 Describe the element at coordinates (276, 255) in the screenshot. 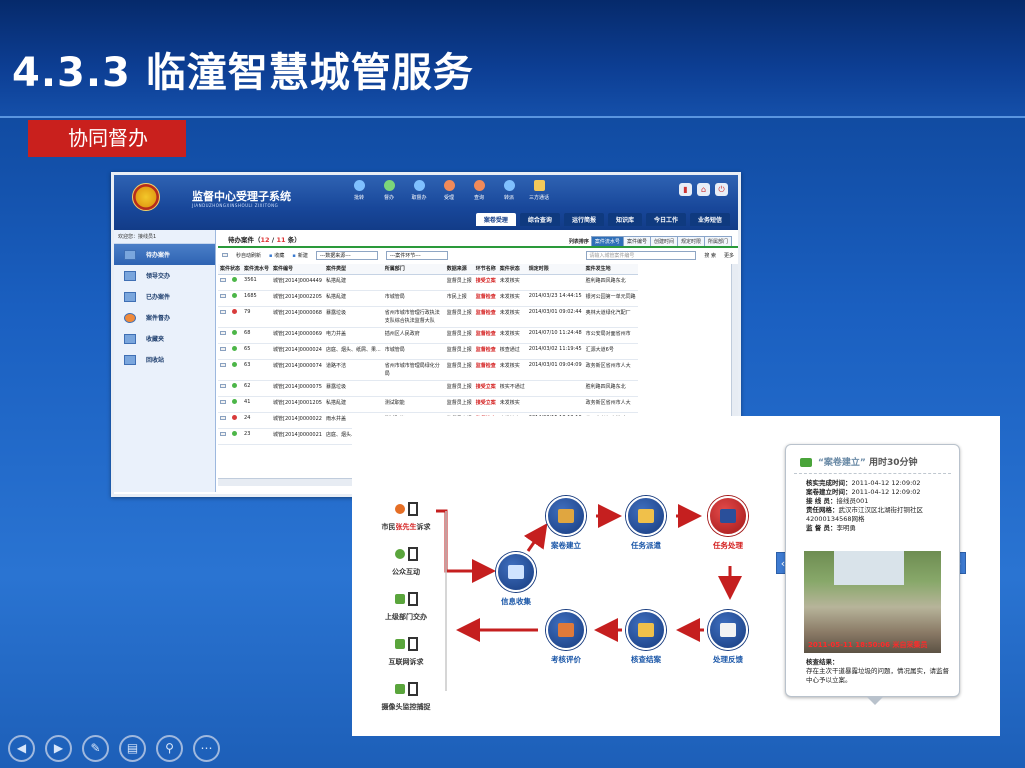

I see `collect-button: 收藏` at that location.